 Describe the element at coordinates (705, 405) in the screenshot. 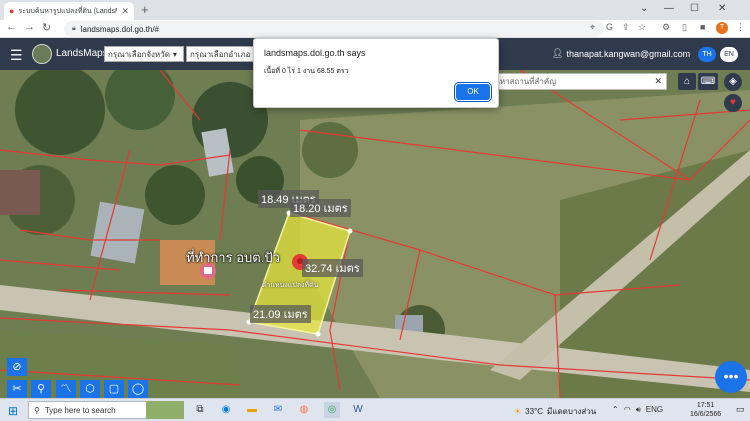

I see `clock-time: 17:51` at that location.